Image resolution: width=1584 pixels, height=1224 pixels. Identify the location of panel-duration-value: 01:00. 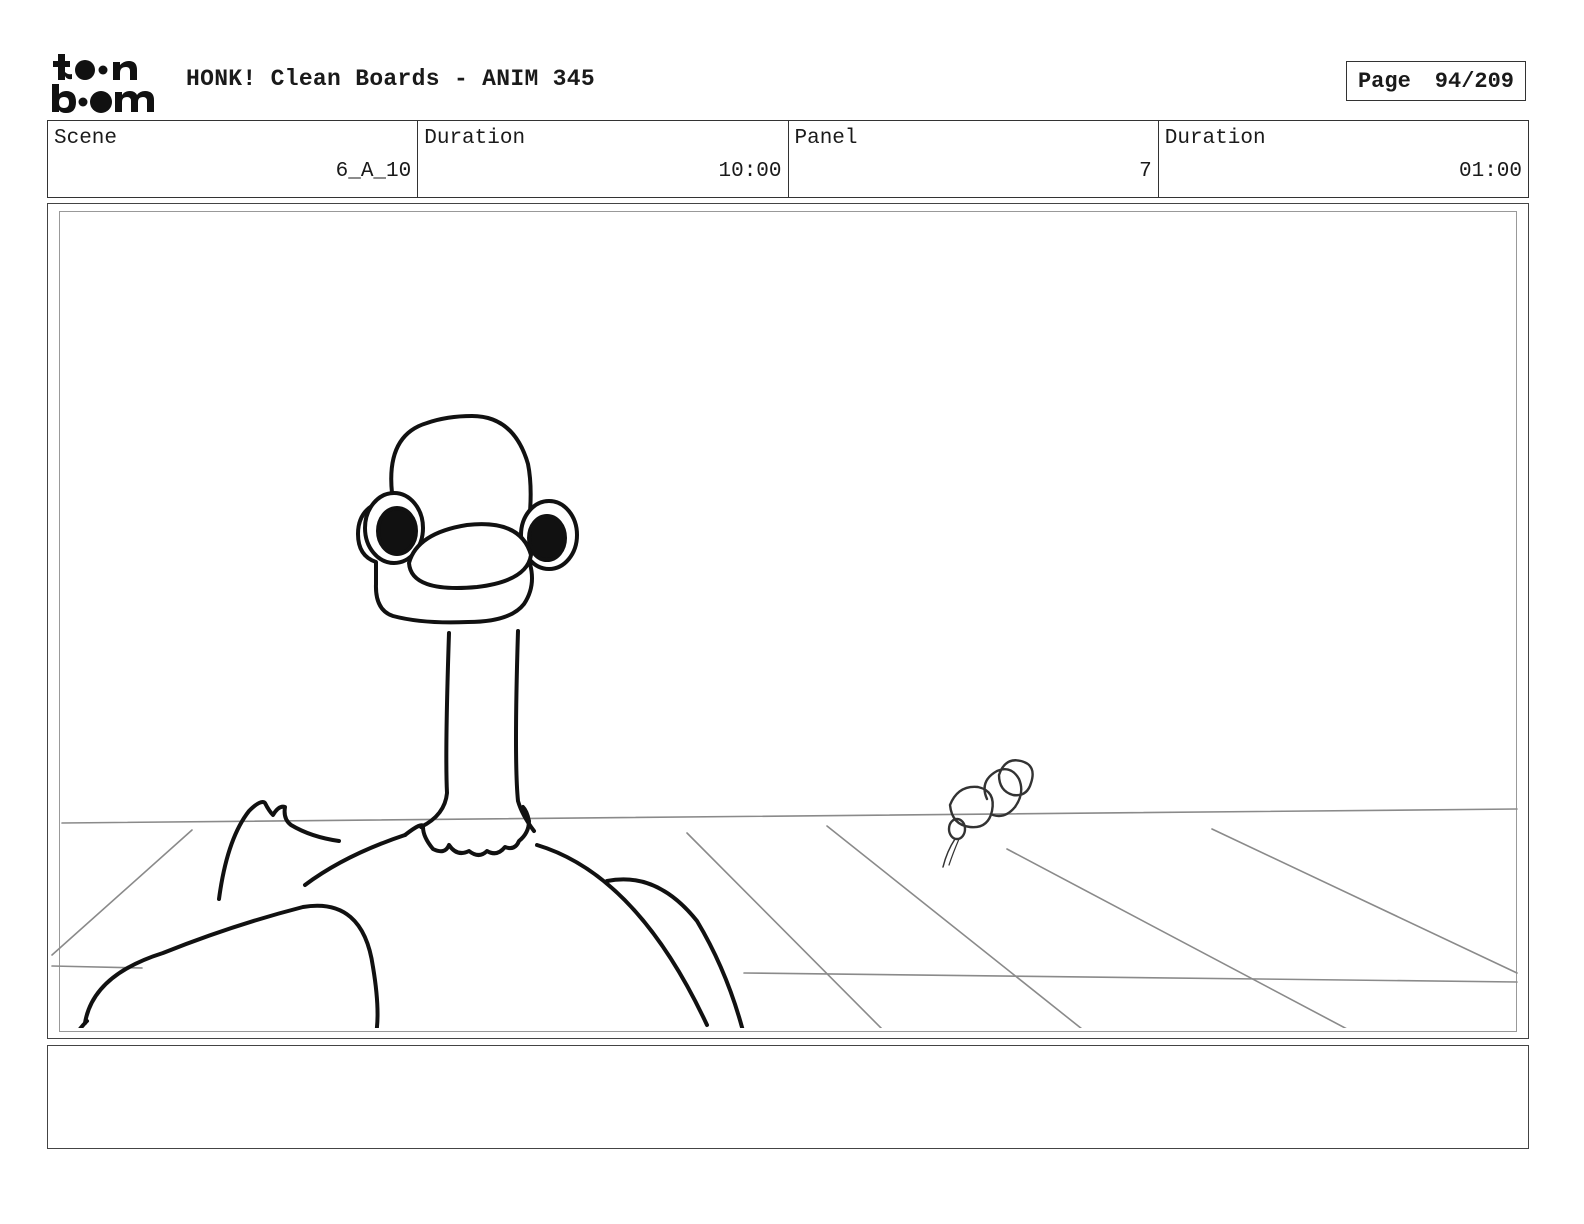
(1490, 171).